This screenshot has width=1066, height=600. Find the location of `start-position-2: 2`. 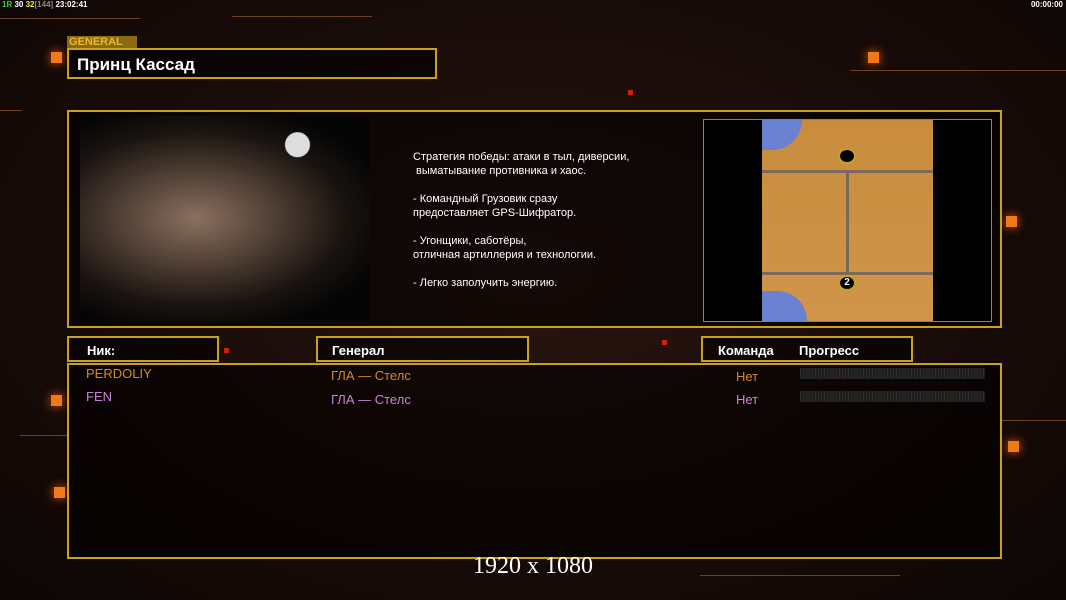

start-position-2: 2 is located at coordinates (847, 283).